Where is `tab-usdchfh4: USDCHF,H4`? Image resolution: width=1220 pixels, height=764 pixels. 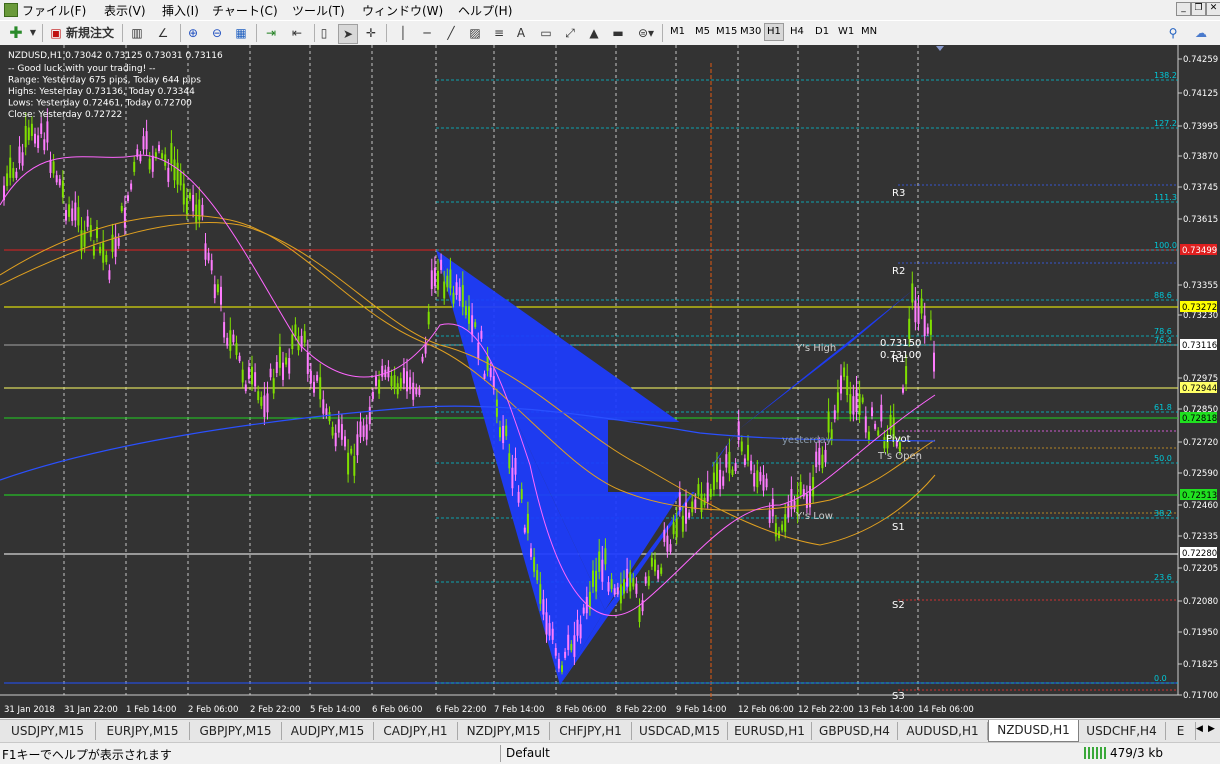 tab-usdchfh4: USDCHF,H4 is located at coordinates (1122, 731).